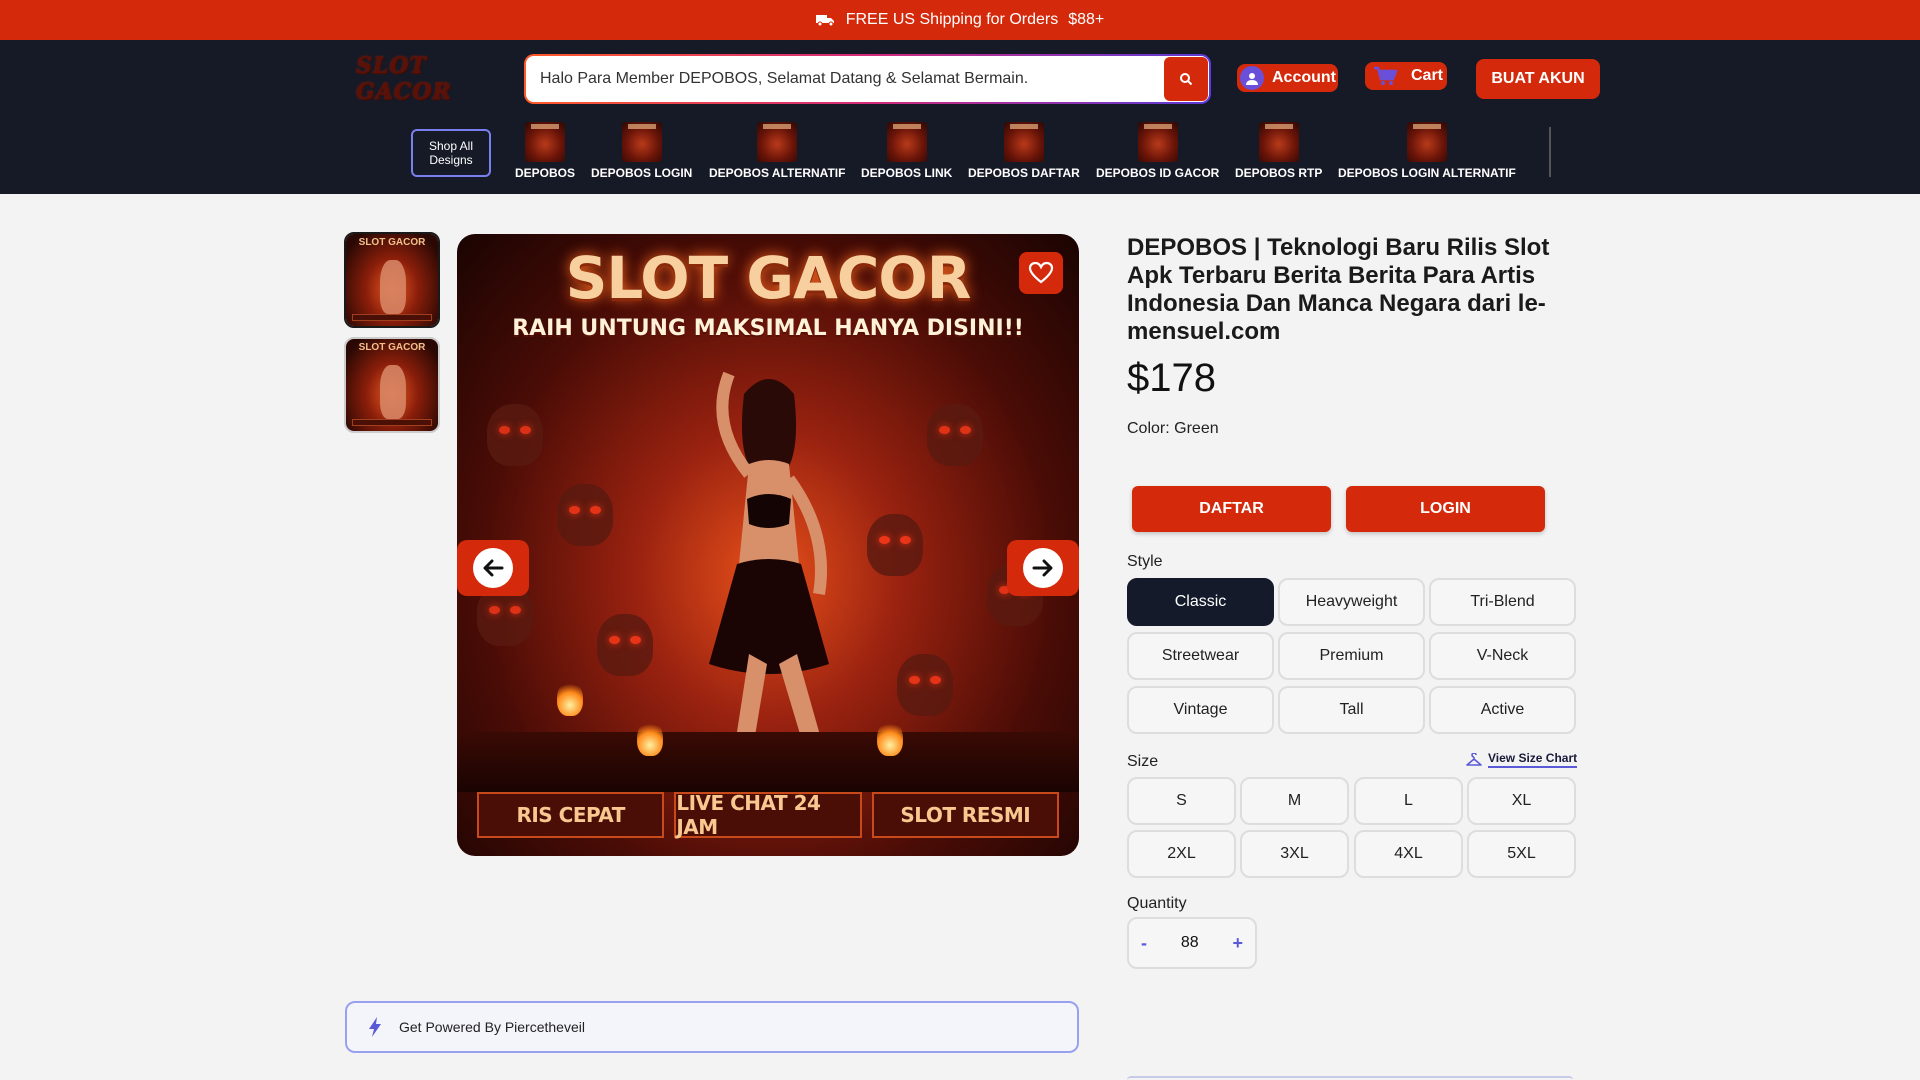  I want to click on heart-icon, so click(1041, 272).